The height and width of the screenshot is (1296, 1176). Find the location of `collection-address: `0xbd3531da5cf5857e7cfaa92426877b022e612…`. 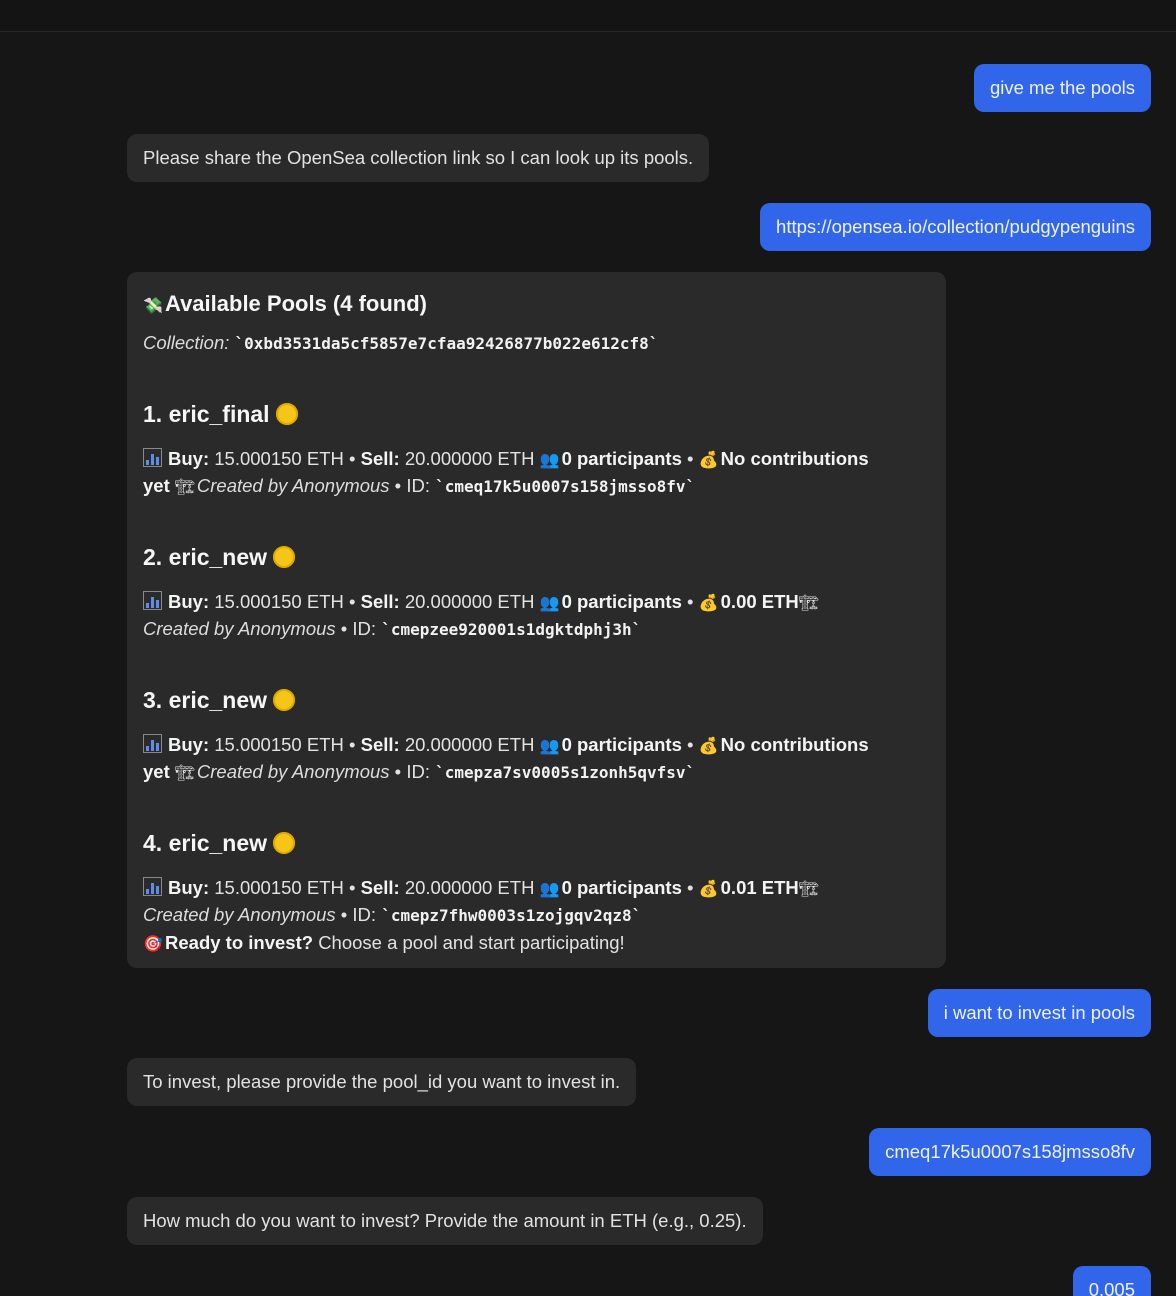

collection-address: `0xbd3531da5cf5857e7cfaa92426877b022e612… is located at coordinates (446, 343).